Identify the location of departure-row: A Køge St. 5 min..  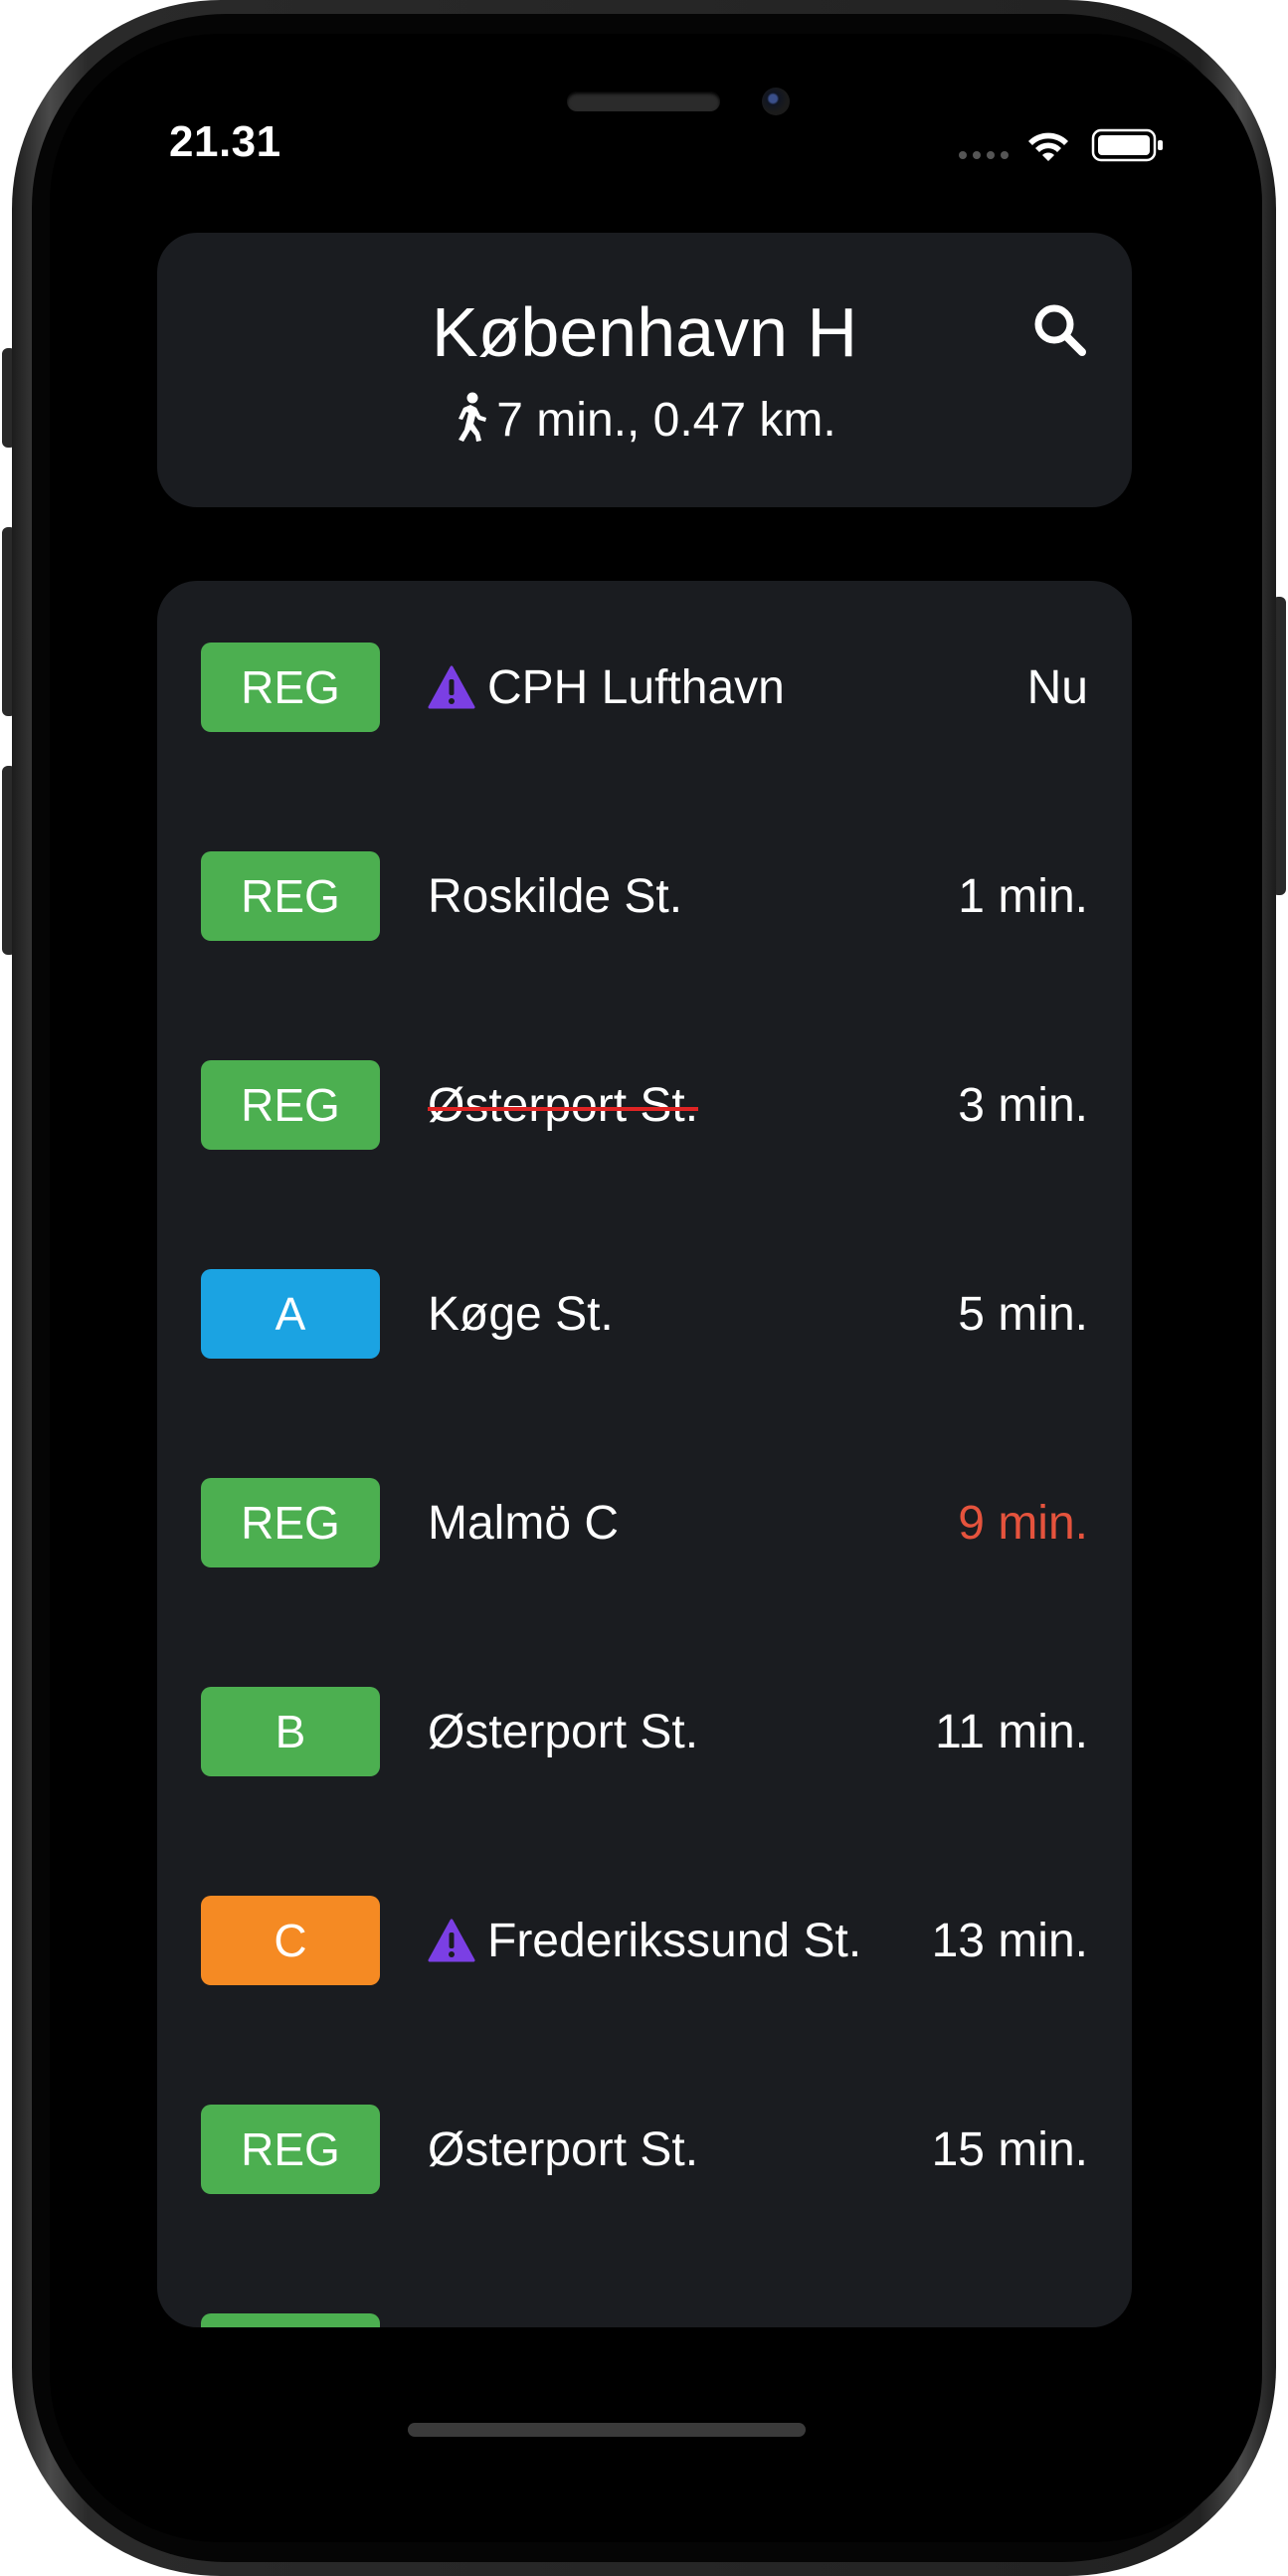
(644, 1314).